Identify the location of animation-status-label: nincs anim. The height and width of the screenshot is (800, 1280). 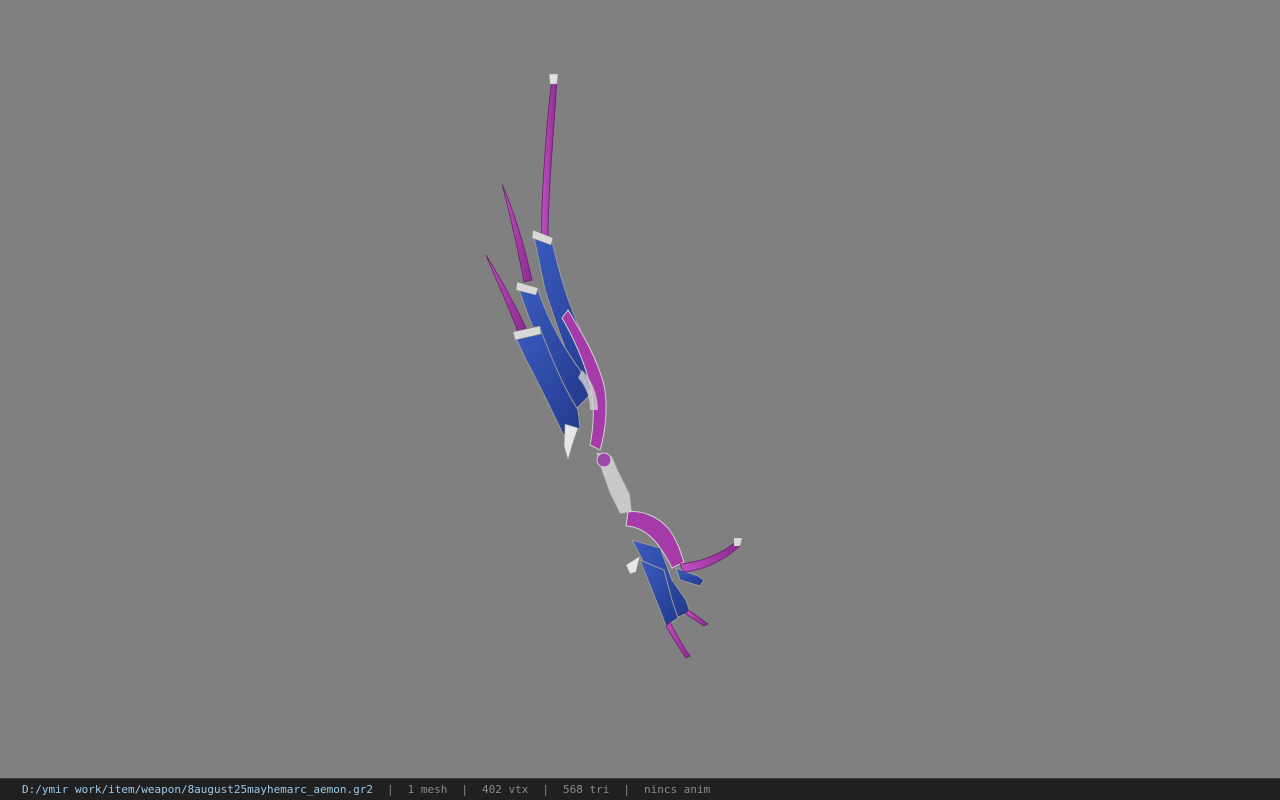
(677, 789).